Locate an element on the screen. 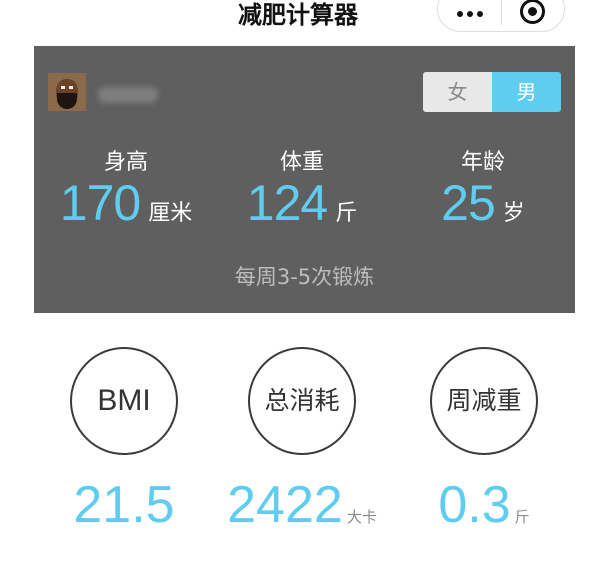  weekly-loss-result: 周减重 0.3 斤 is located at coordinates (479, 442).